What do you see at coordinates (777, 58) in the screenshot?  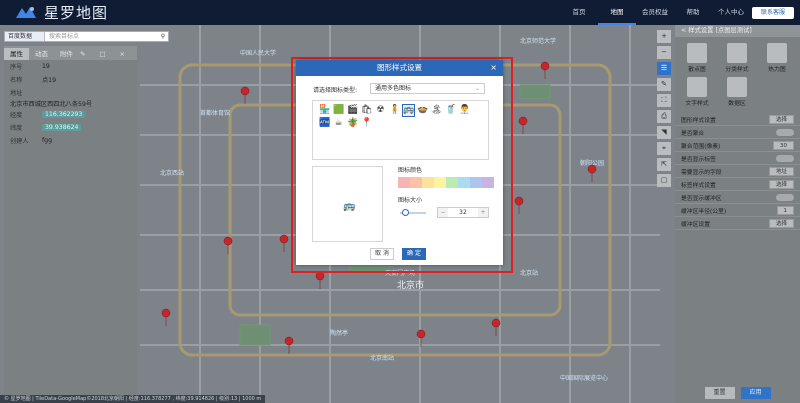 I see `style-option-heatmap: 热力图` at bounding box center [777, 58].